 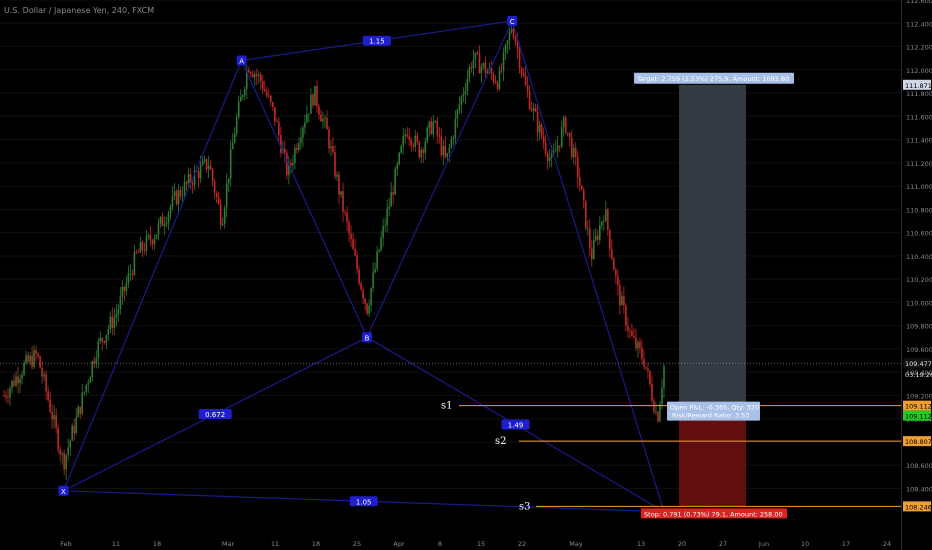 I want to click on time-tick-label: 17, so click(x=846, y=544).